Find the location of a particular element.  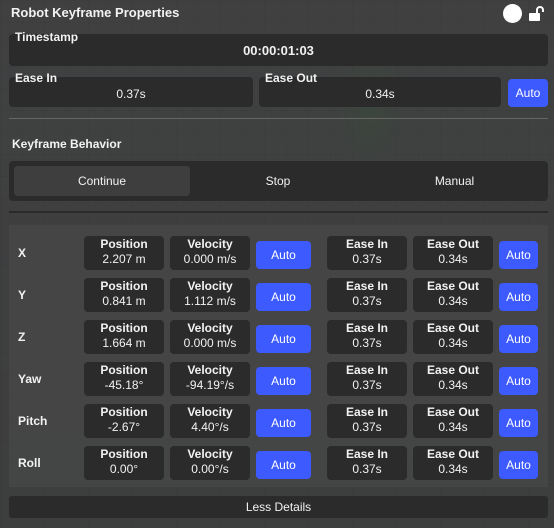

roll-ease-out-field: Ease Out 0.34s is located at coordinates (453, 463).